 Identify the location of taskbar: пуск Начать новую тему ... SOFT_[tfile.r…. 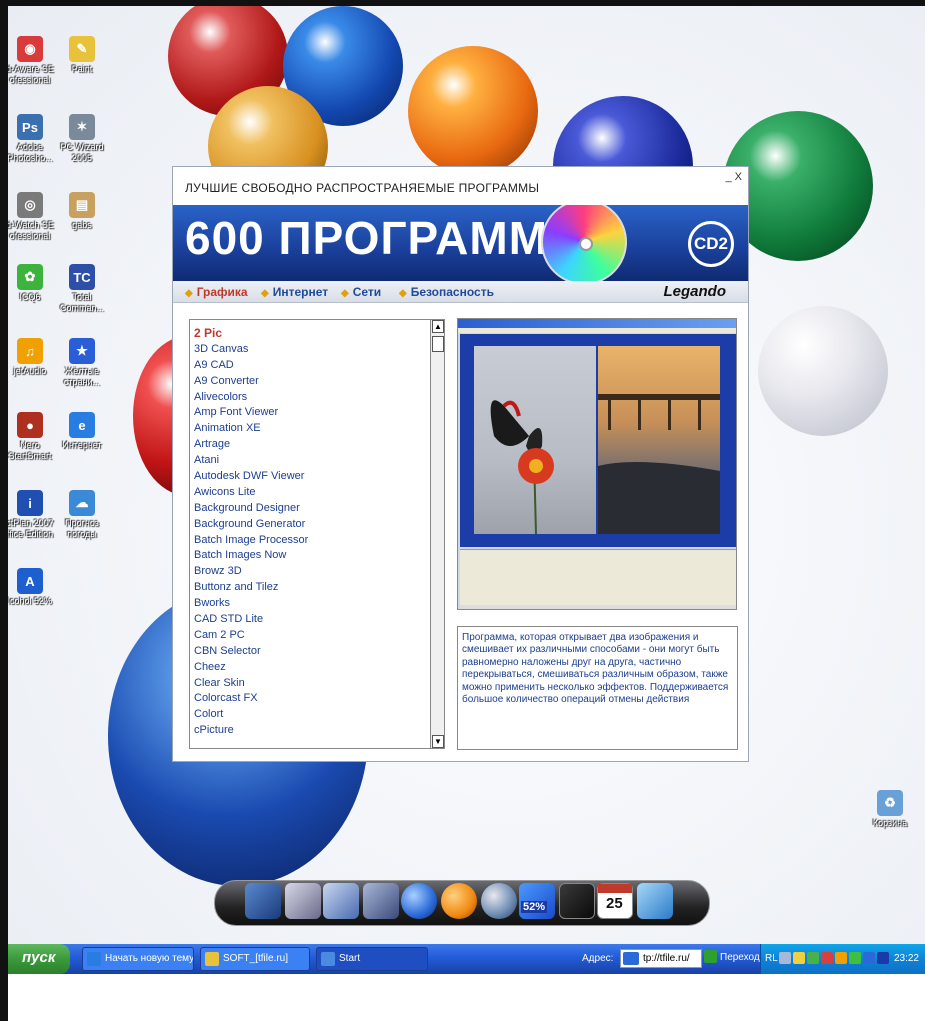
(466, 959).